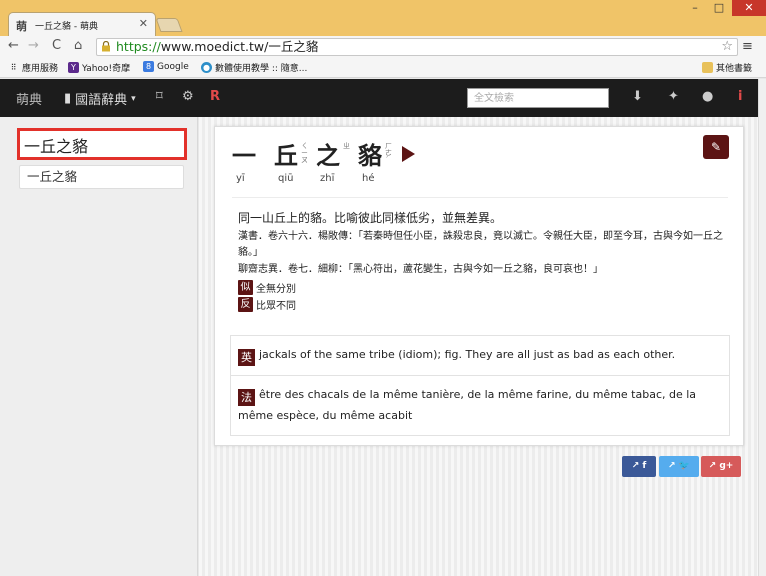 The image size is (766, 576). I want to click on divider, so click(480, 197).